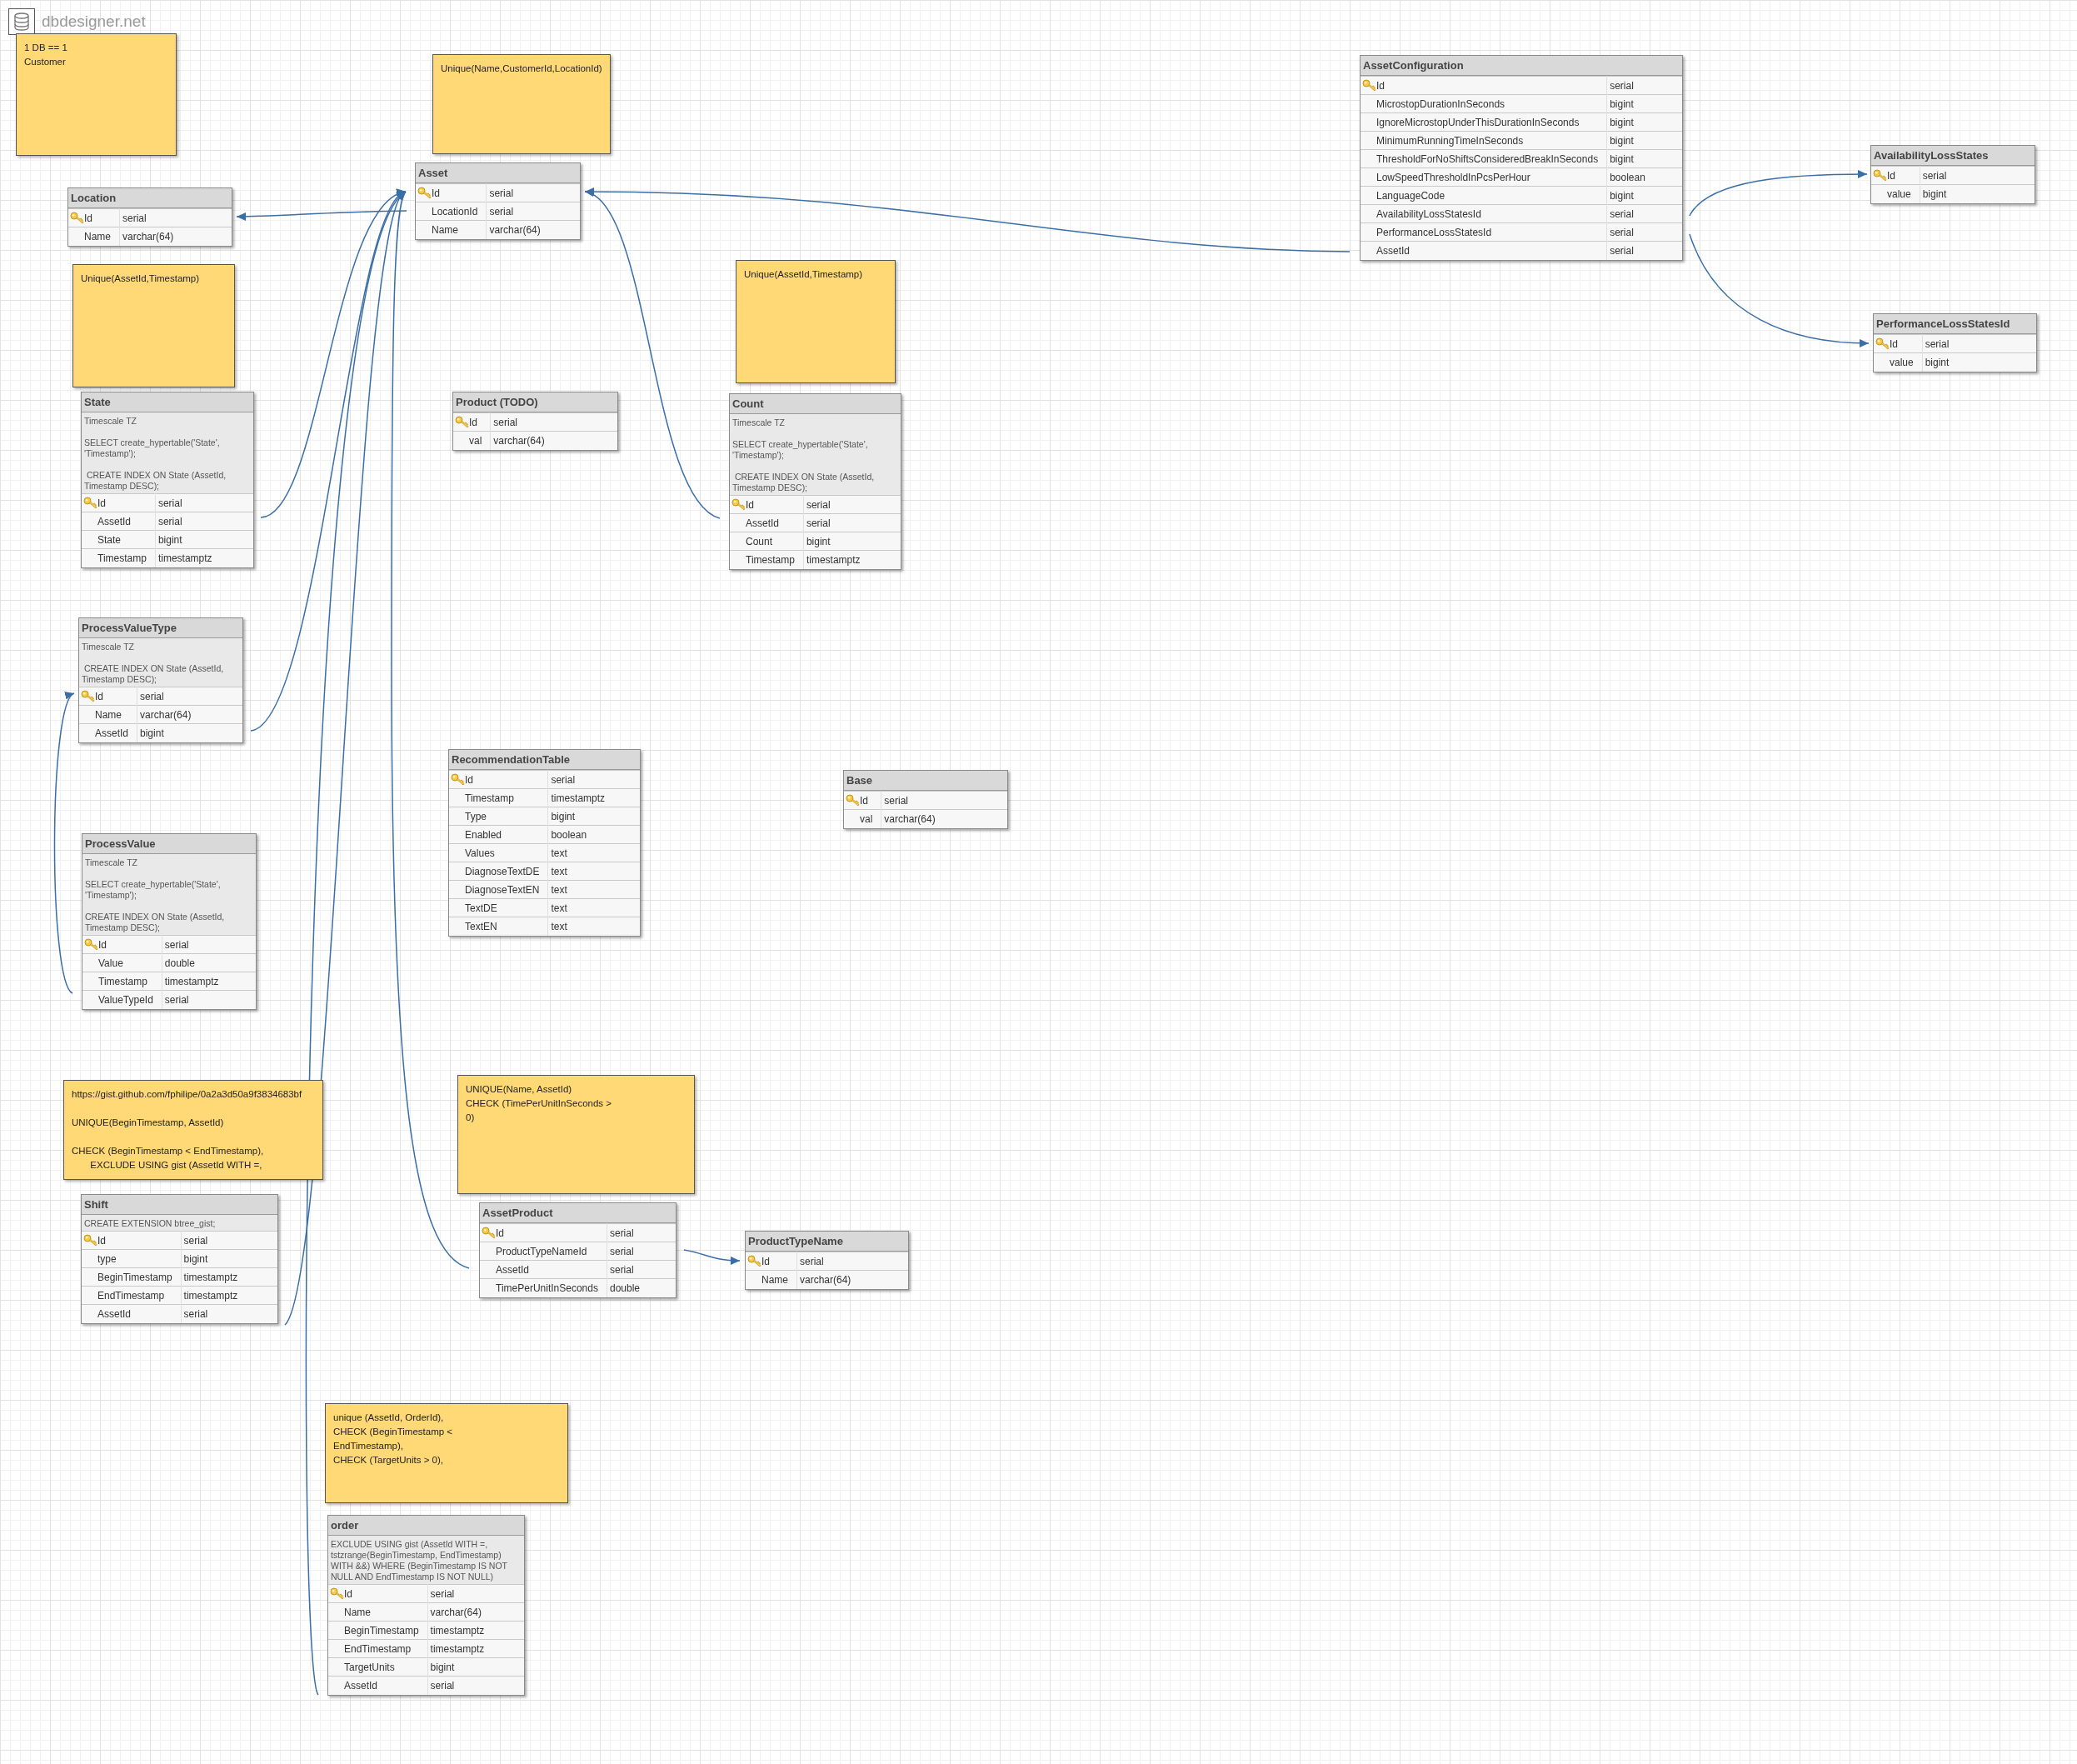 This screenshot has height=1764, width=2077. What do you see at coordinates (1953, 156) in the screenshot?
I see `table-name: AvailabilityLossStates` at bounding box center [1953, 156].